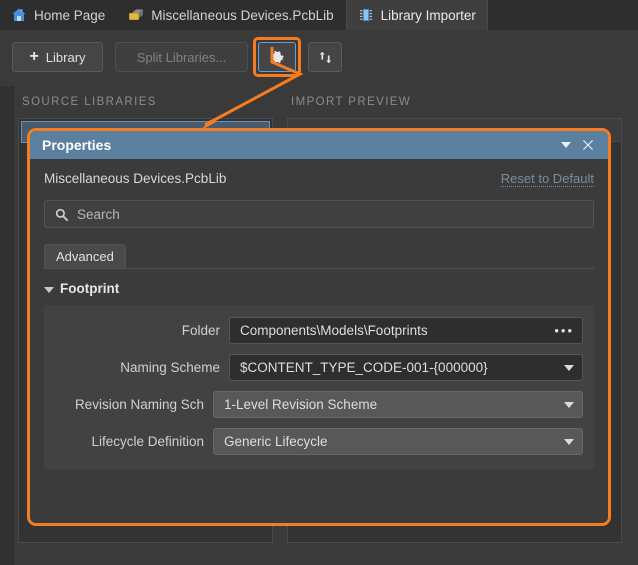  I want to click on field-naming-scheme-label: Naming Scheme, so click(170, 367).